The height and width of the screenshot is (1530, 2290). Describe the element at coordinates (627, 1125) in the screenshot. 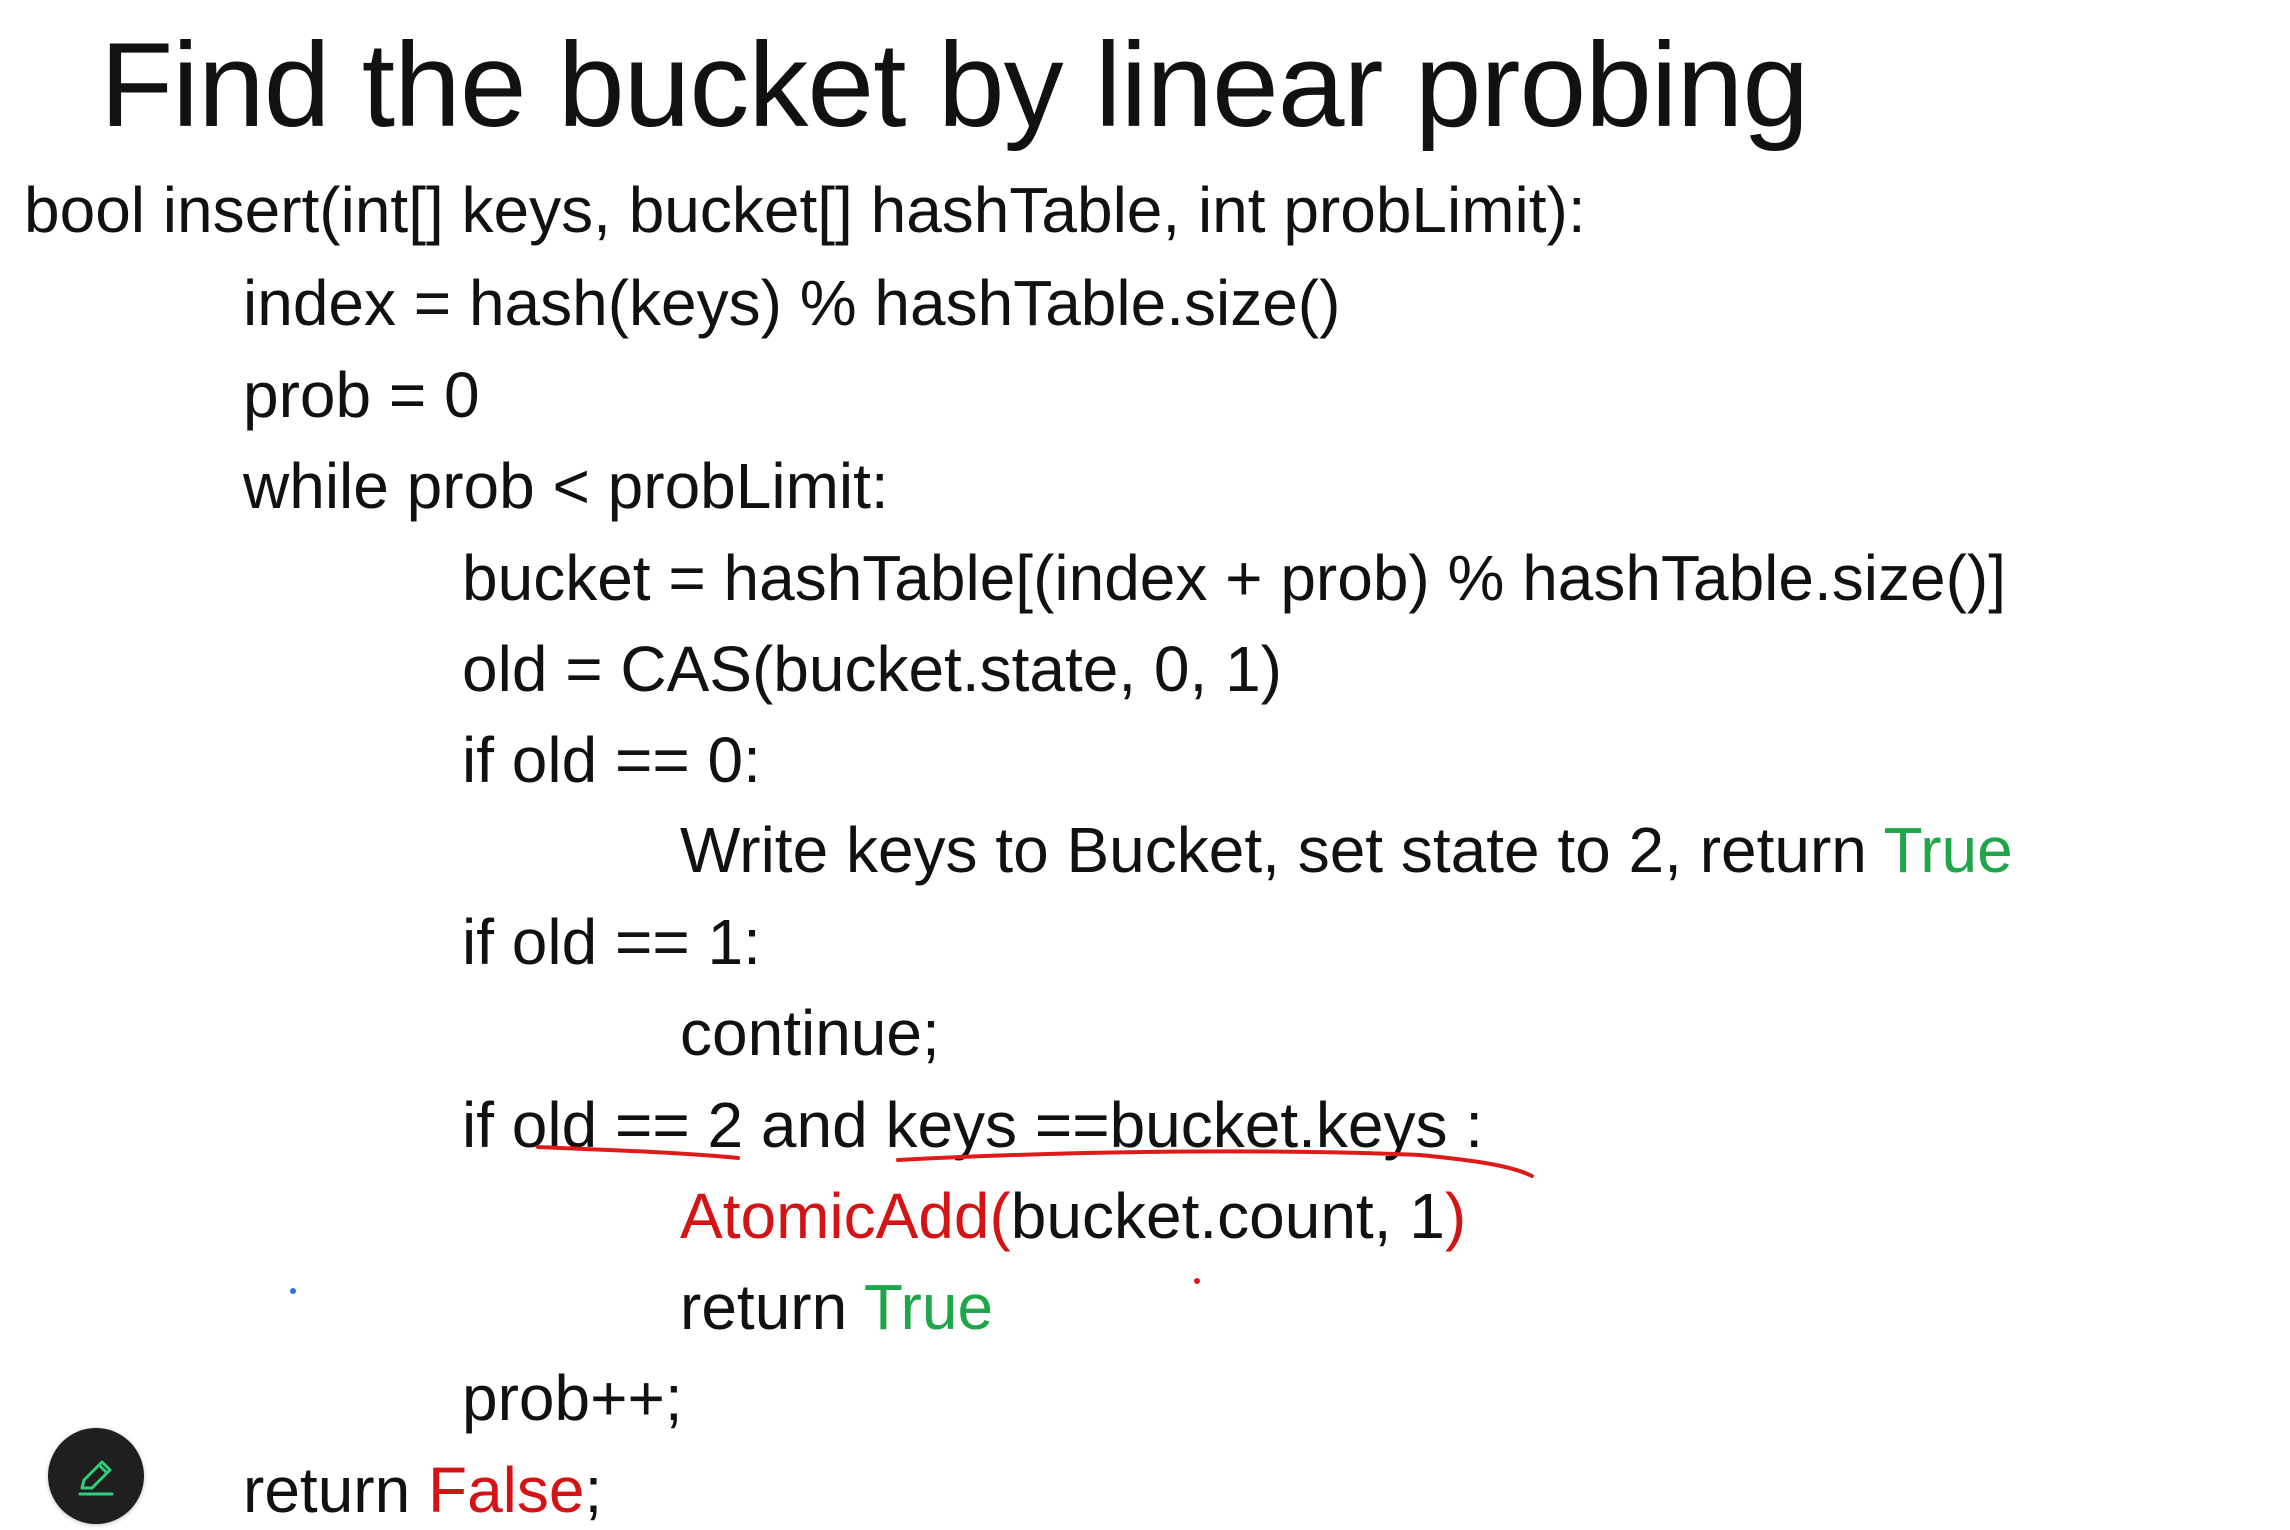

I see `underlined-old-equals-2: old == 2` at that location.